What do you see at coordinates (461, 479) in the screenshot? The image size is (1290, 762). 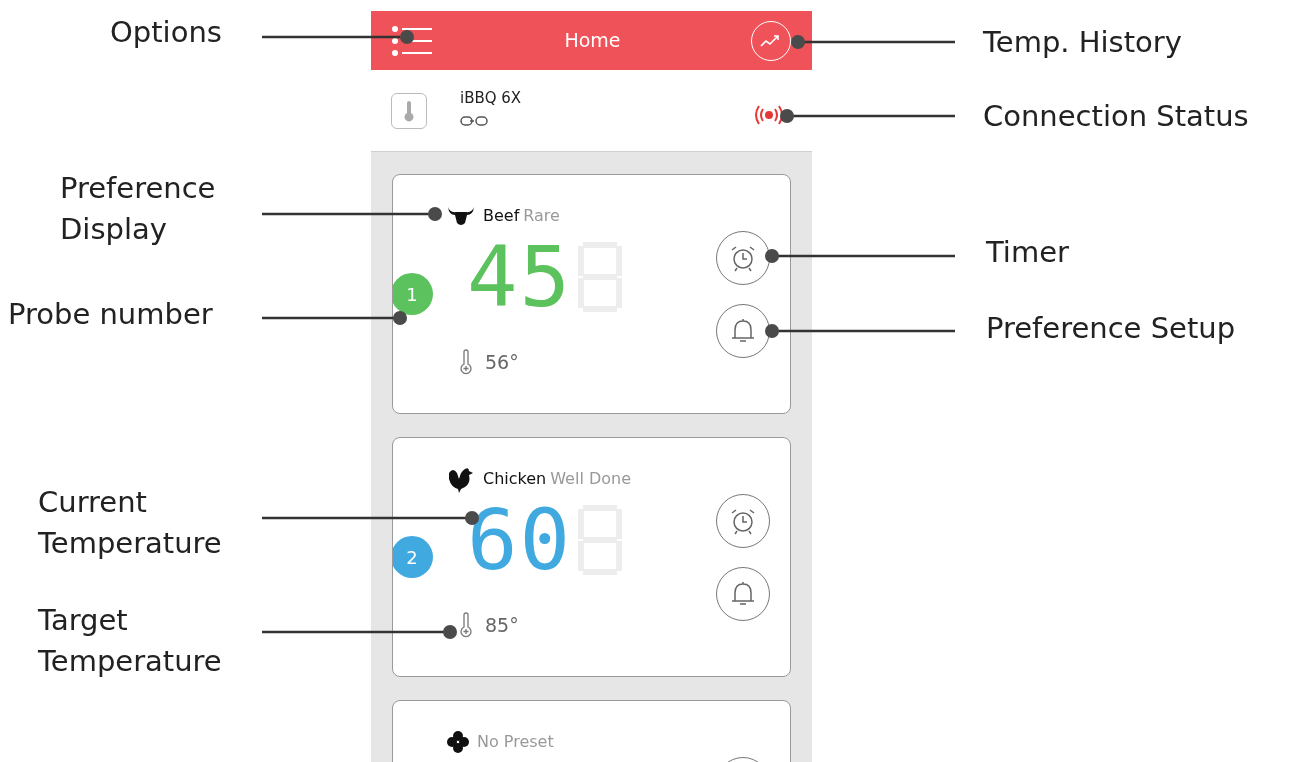 I see `rooster-icon` at bounding box center [461, 479].